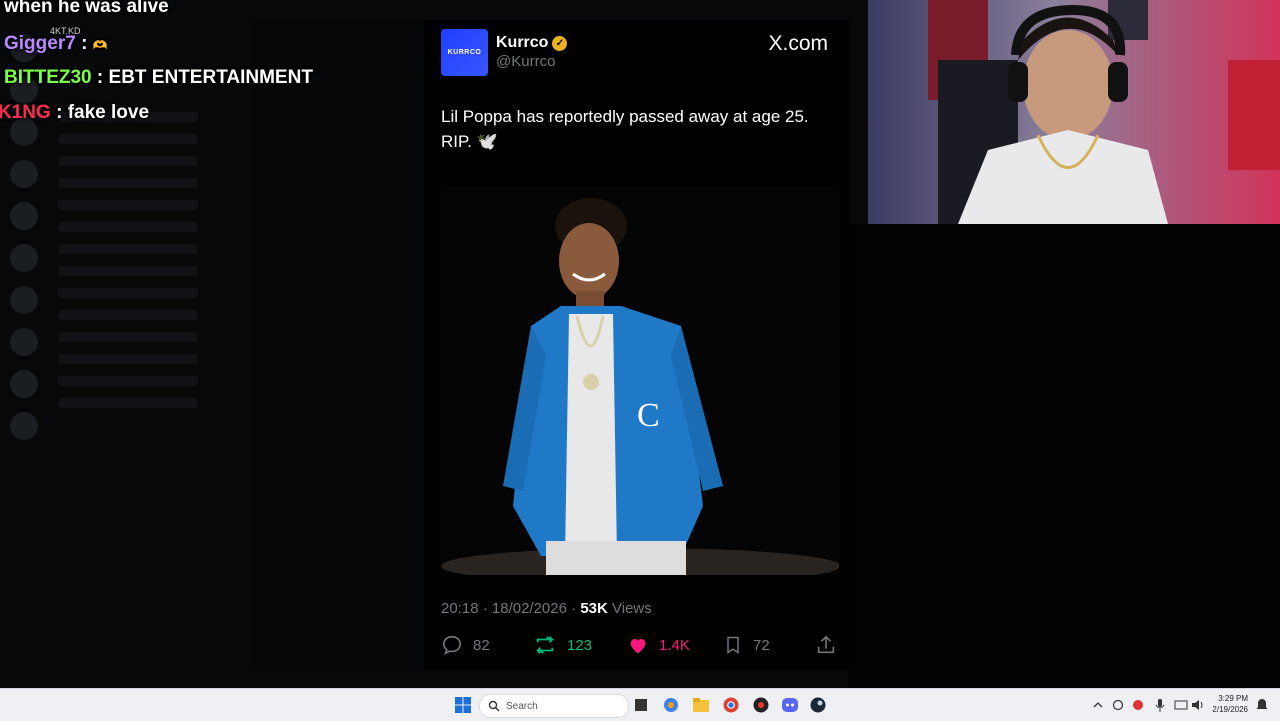  I want to click on chat-pane, so click(345, 345).